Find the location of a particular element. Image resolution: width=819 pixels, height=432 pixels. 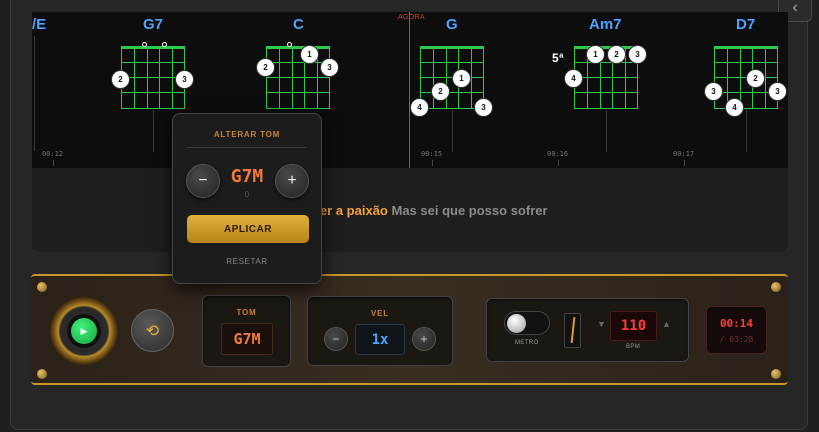

loop-button: ⟲ is located at coordinates (152, 330).